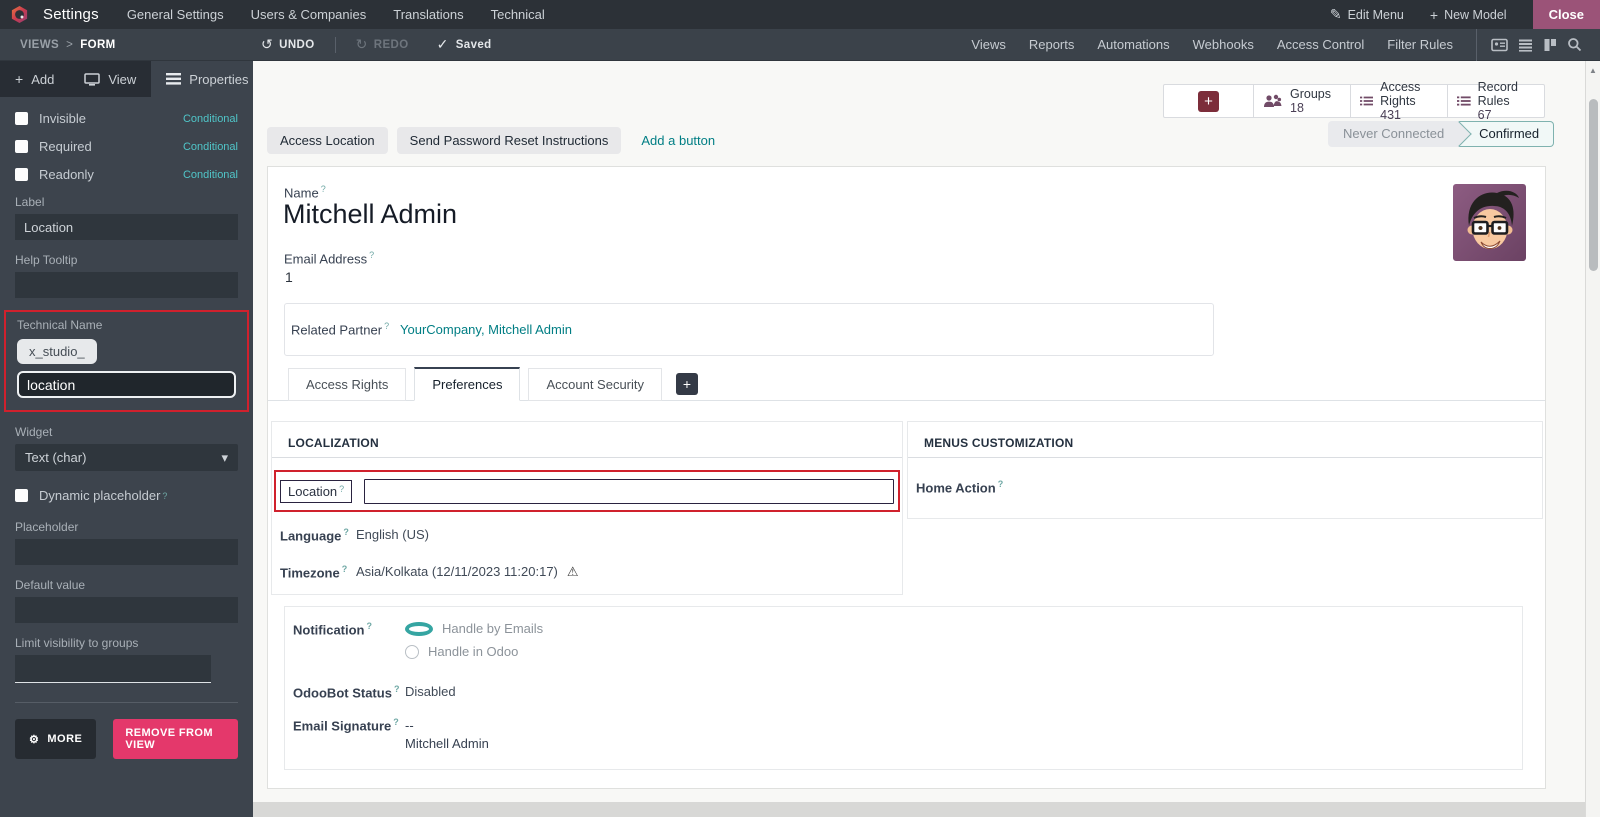  Describe the element at coordinates (1593, 185) in the screenshot. I see `scrollbar-thumb` at that location.